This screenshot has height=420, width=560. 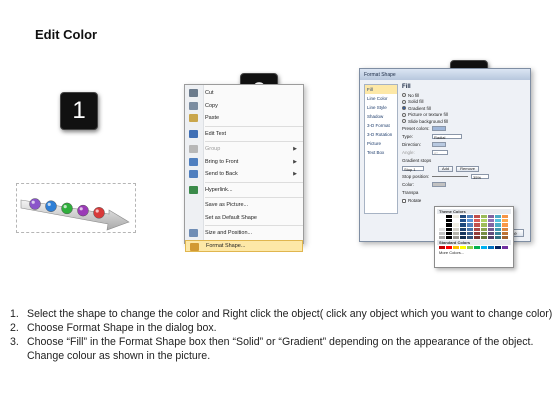 What do you see at coordinates (446, 168) in the screenshot?
I see `add-button: Add` at bounding box center [446, 168].